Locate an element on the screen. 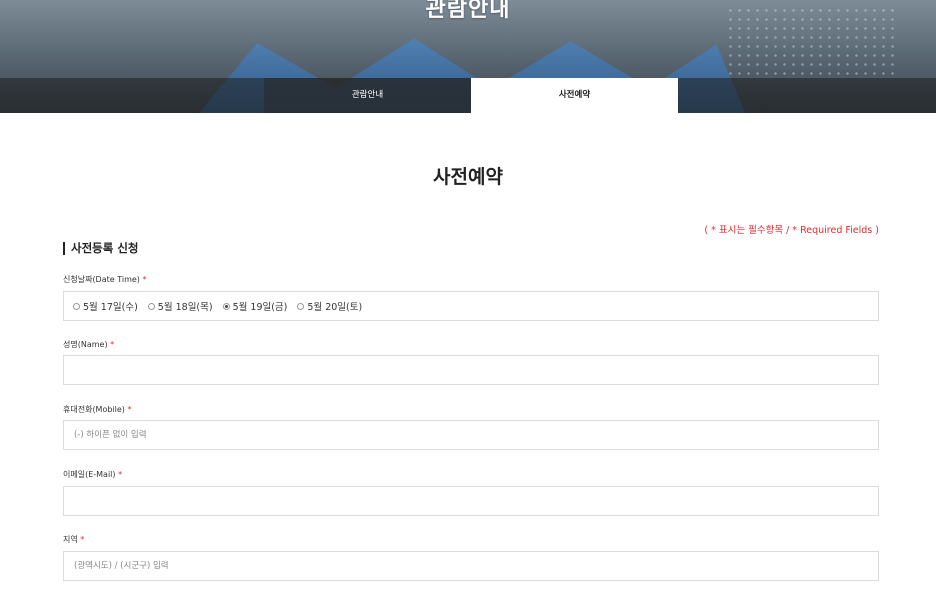 The height and width of the screenshot is (592, 936). email-label: 이메일(E-Mail) * is located at coordinates (92, 474).